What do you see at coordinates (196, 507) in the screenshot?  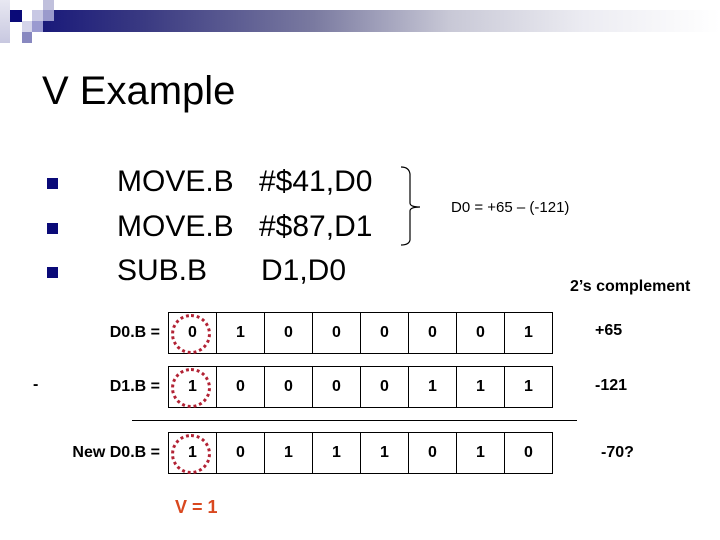 I see `overflow-flag: V = 1` at bounding box center [196, 507].